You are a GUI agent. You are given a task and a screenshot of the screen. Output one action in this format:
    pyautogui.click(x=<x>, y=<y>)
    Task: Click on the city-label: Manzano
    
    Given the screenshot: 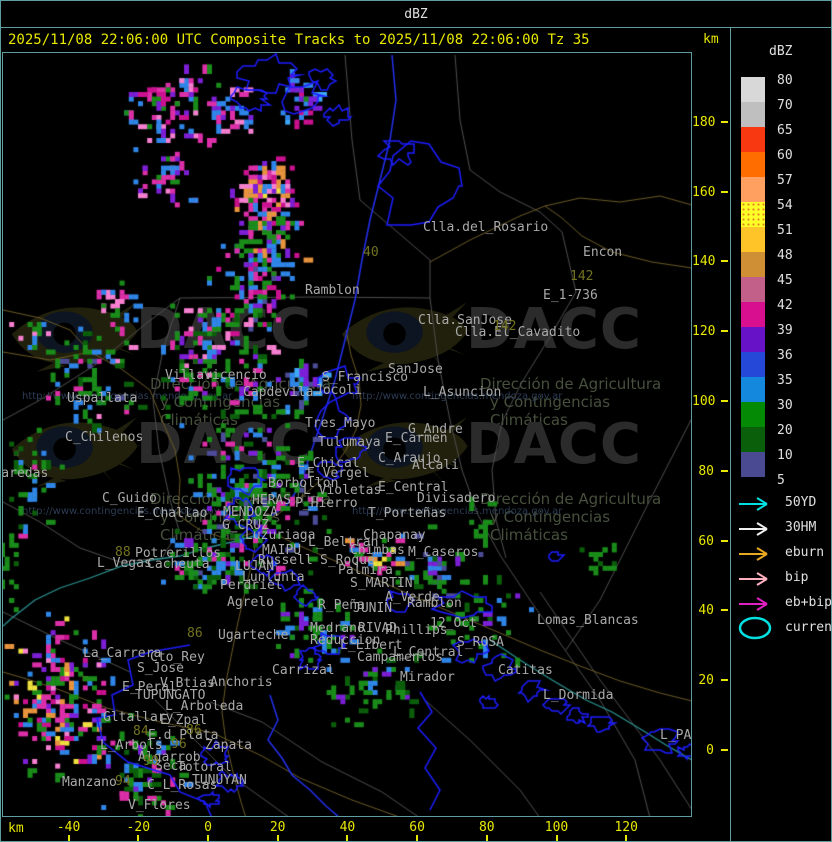 What is the action you would take?
    pyautogui.click(x=89, y=782)
    